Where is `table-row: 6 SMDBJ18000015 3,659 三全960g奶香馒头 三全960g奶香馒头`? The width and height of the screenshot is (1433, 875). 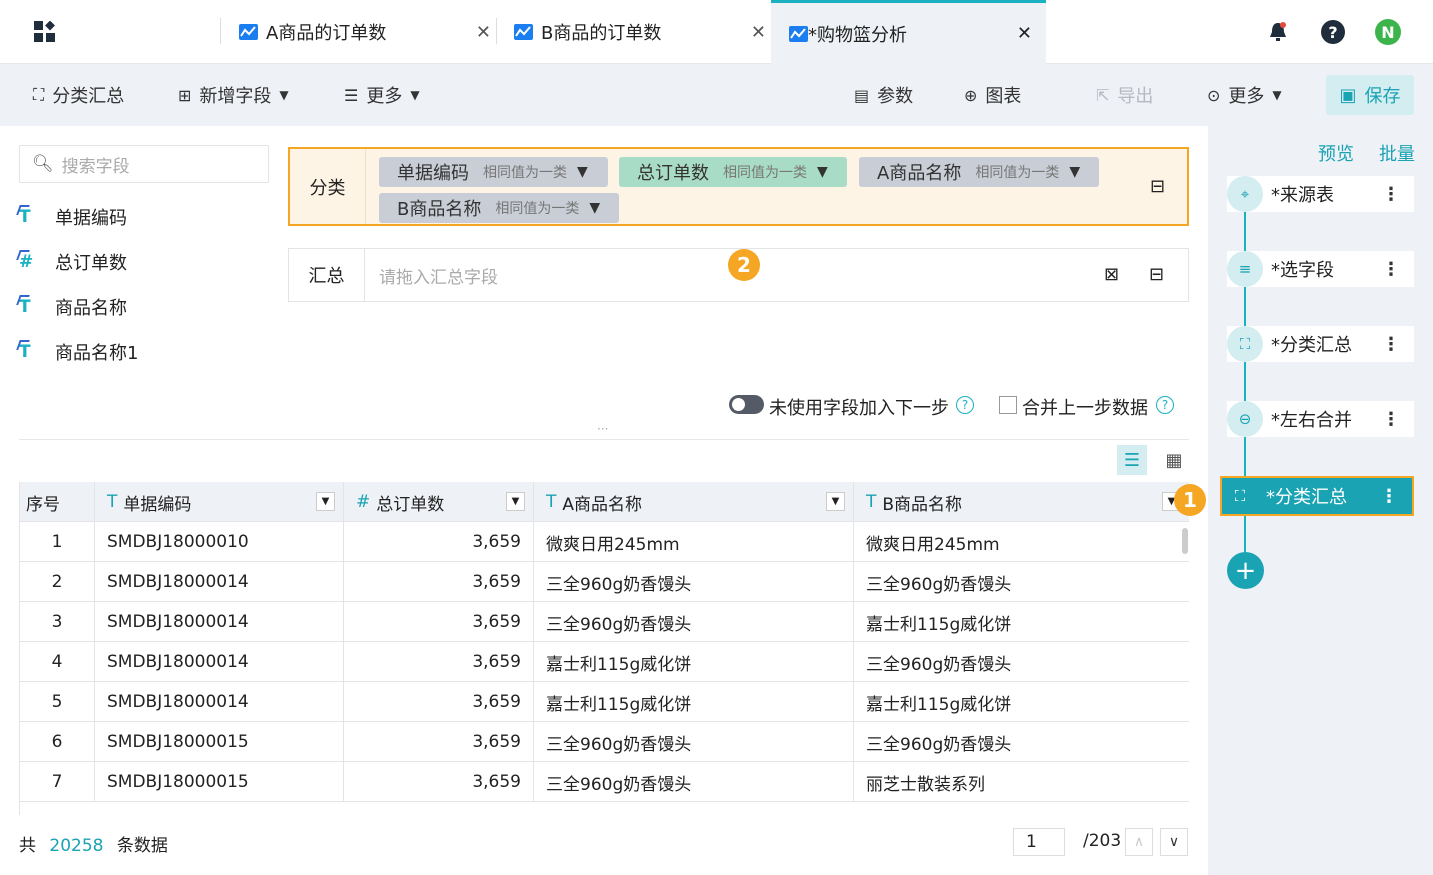 table-row: 6 SMDBJ18000015 3,659 三全960g奶香馒头 三全960g奶香馒头 is located at coordinates (604, 742).